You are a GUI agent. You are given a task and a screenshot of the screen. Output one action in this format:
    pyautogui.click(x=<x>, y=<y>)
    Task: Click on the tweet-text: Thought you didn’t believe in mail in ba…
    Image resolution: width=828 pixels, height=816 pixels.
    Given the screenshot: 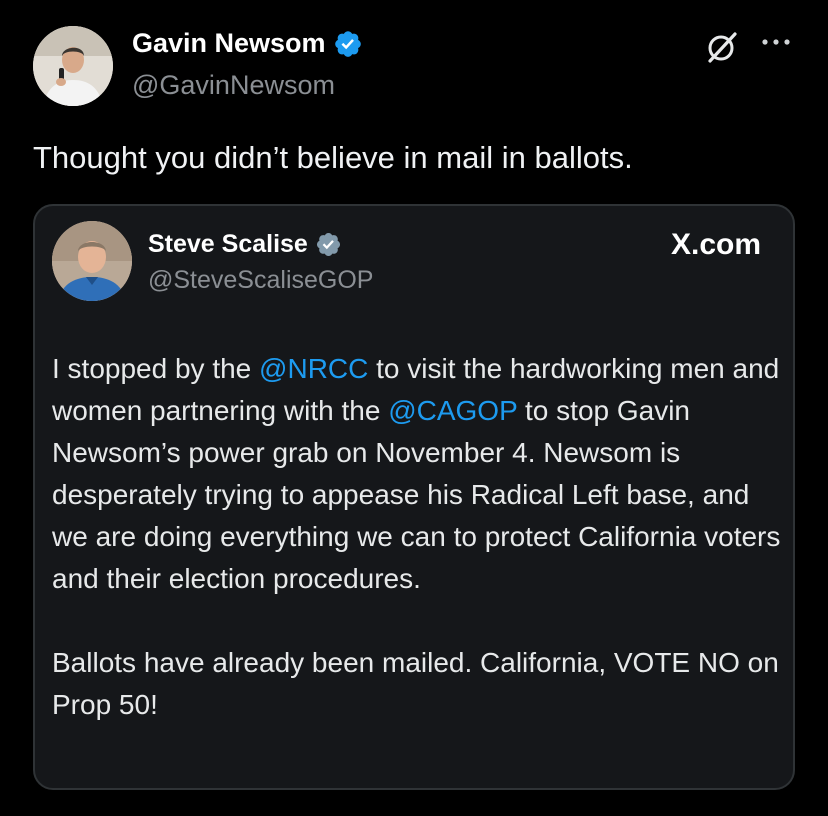 What is the action you would take?
    pyautogui.click(x=333, y=157)
    